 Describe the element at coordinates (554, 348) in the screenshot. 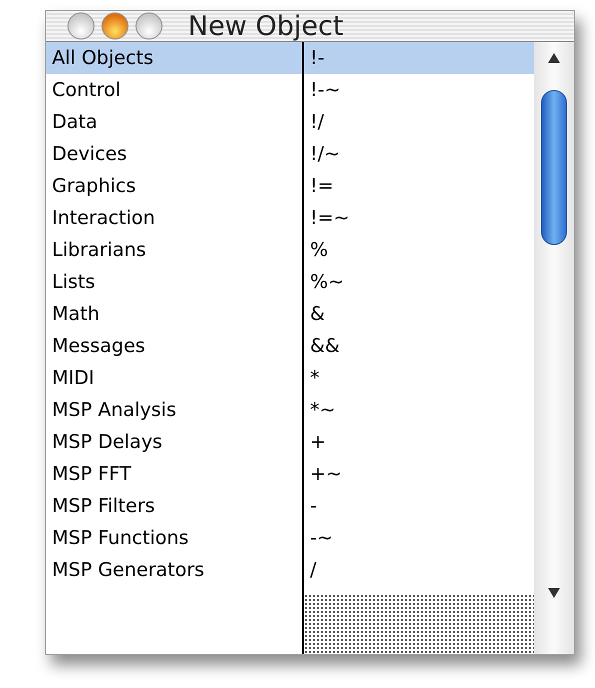

I see `scrollbar` at that location.